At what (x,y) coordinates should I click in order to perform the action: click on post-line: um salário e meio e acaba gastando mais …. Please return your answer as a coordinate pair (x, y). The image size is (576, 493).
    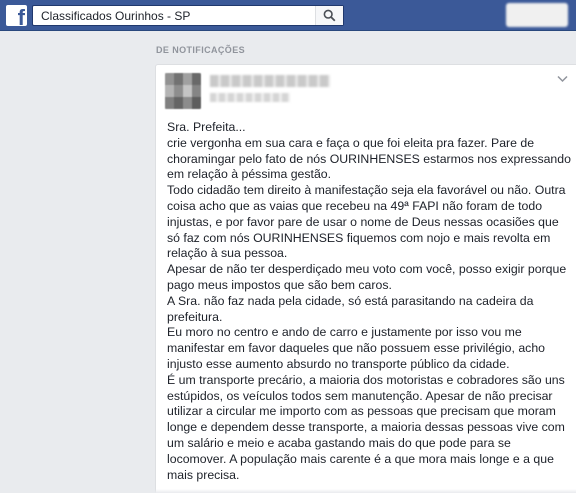
    Looking at the image, I should click on (339, 442).